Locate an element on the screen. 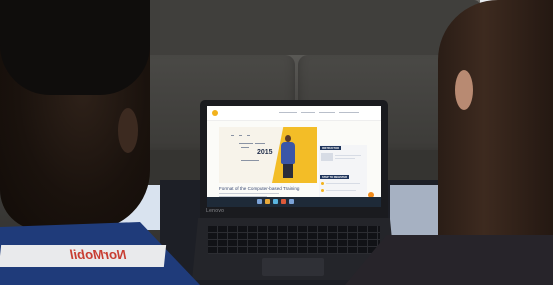  lanyard-text: NorMobil is located at coordinates (98, 254).